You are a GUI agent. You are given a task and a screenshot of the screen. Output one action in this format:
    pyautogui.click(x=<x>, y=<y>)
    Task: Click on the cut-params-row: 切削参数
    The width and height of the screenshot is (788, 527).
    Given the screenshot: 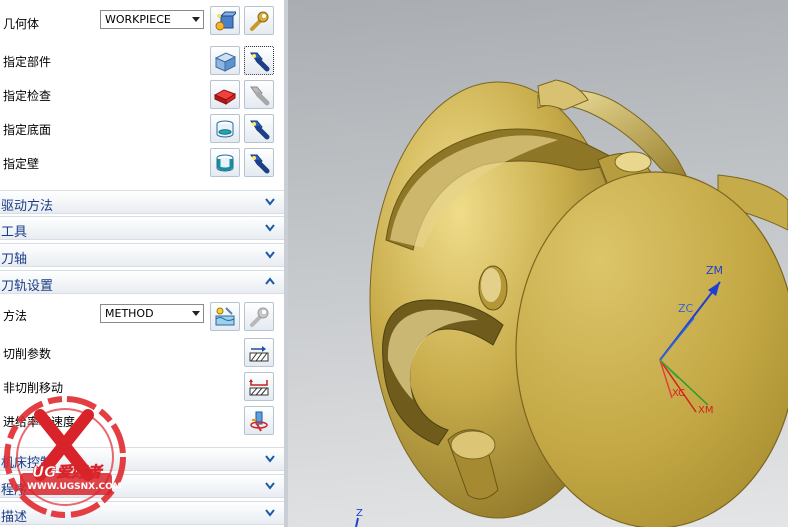 What is the action you would take?
    pyautogui.click(x=142, y=353)
    